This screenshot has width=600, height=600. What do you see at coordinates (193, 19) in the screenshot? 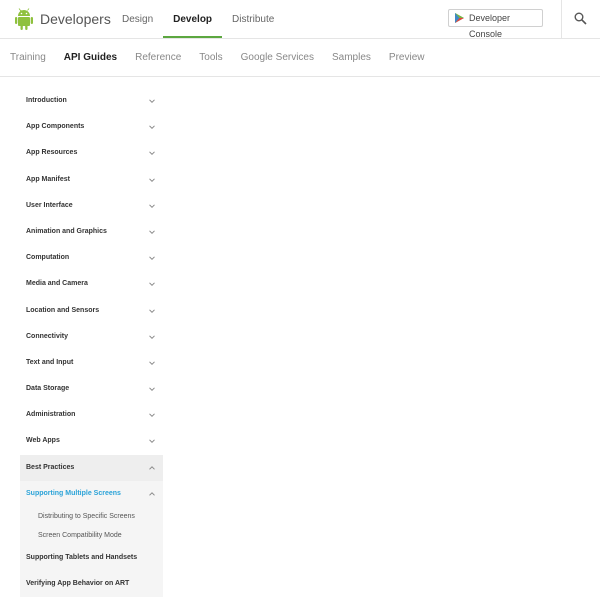
I see `tab-develop: Develop` at bounding box center [193, 19].